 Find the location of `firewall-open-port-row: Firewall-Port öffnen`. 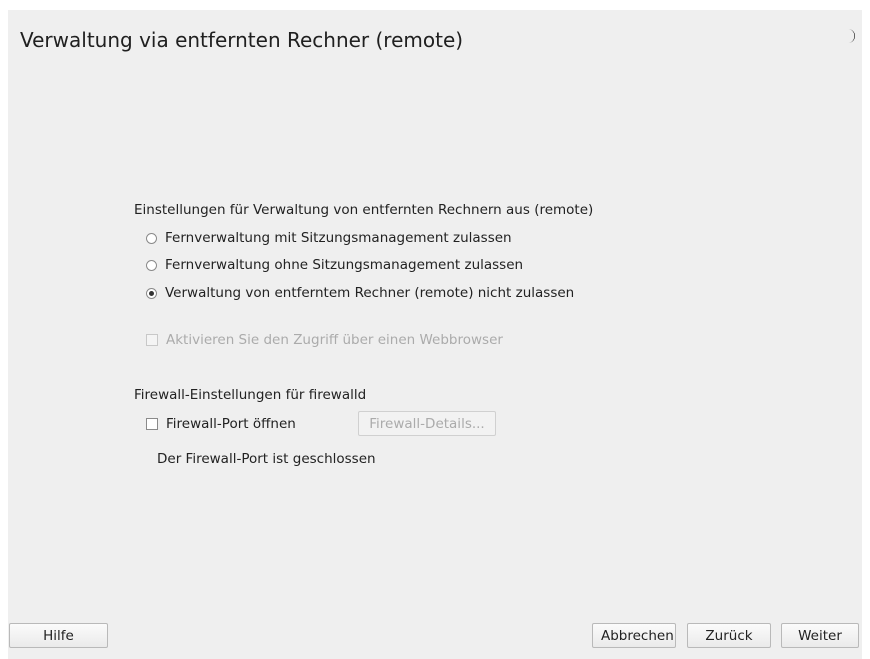

firewall-open-port-row: Firewall-Port öffnen is located at coordinates (221, 424).